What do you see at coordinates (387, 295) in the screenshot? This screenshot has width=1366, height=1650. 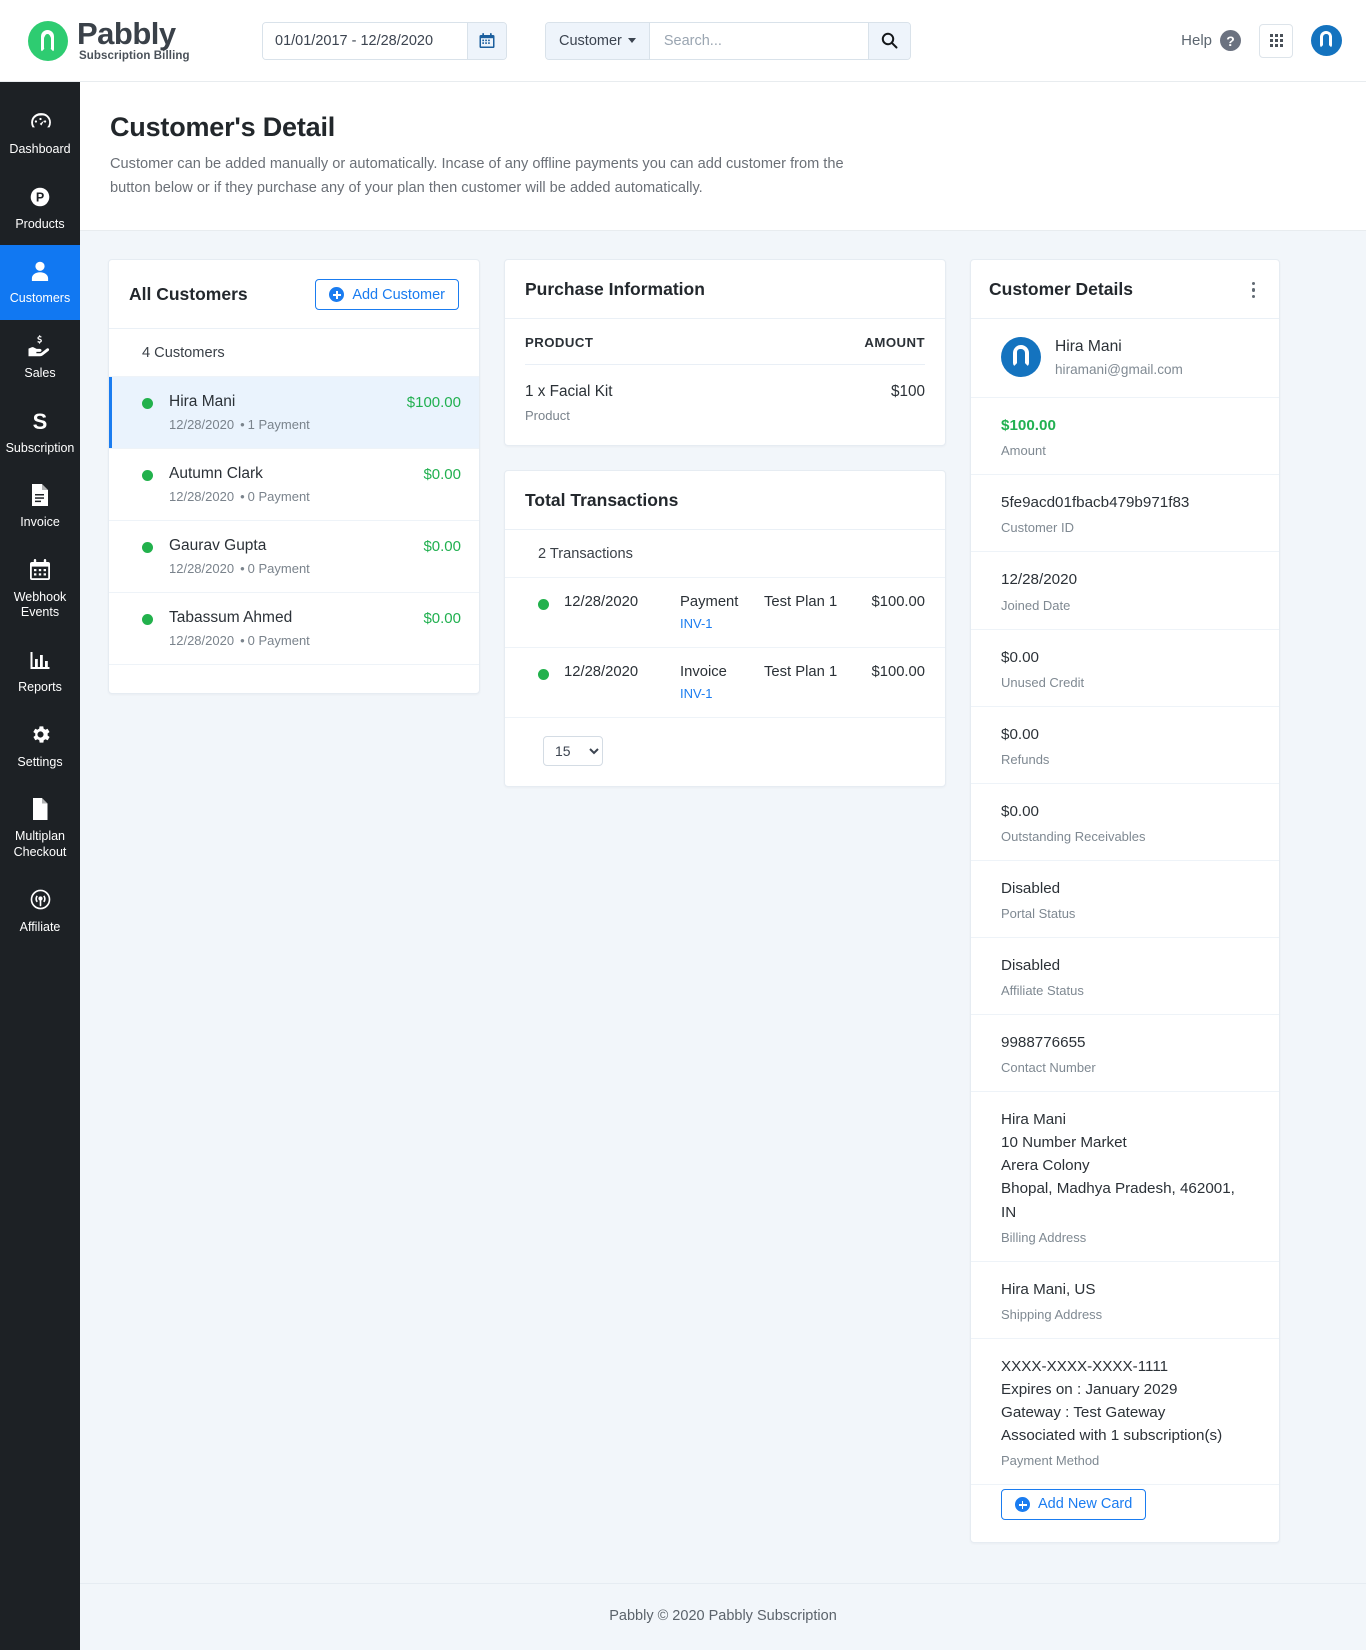 I see `add-customer-button: Add Customer` at bounding box center [387, 295].